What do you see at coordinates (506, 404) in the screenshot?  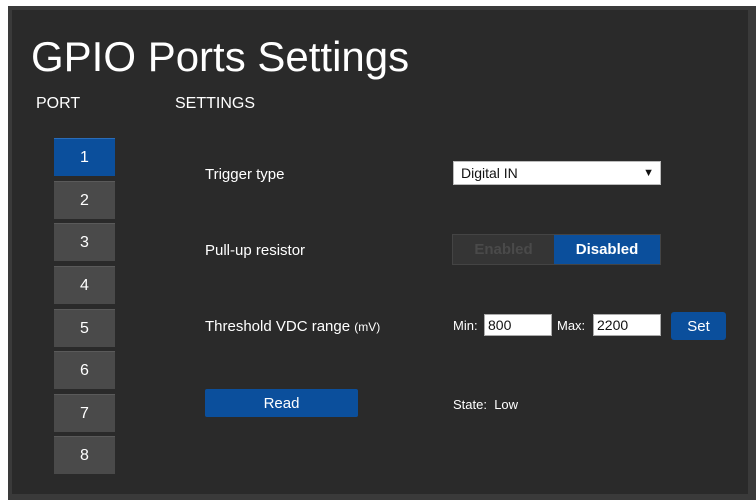 I see `state-value: Low` at bounding box center [506, 404].